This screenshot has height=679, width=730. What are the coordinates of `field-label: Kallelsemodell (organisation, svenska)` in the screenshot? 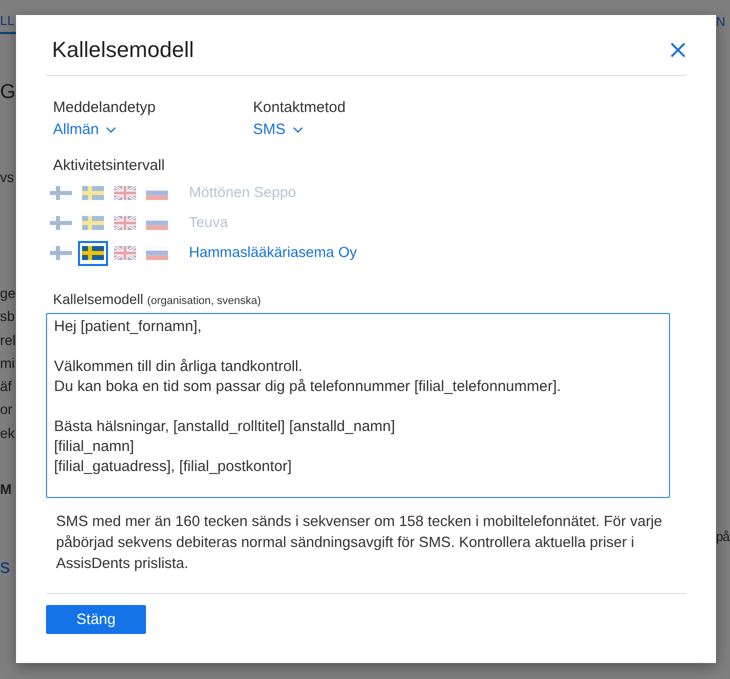 It's located at (157, 299).